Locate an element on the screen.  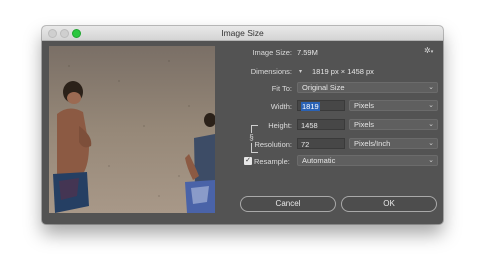
fit-to-label: Fit To: is located at coordinates (281, 88).